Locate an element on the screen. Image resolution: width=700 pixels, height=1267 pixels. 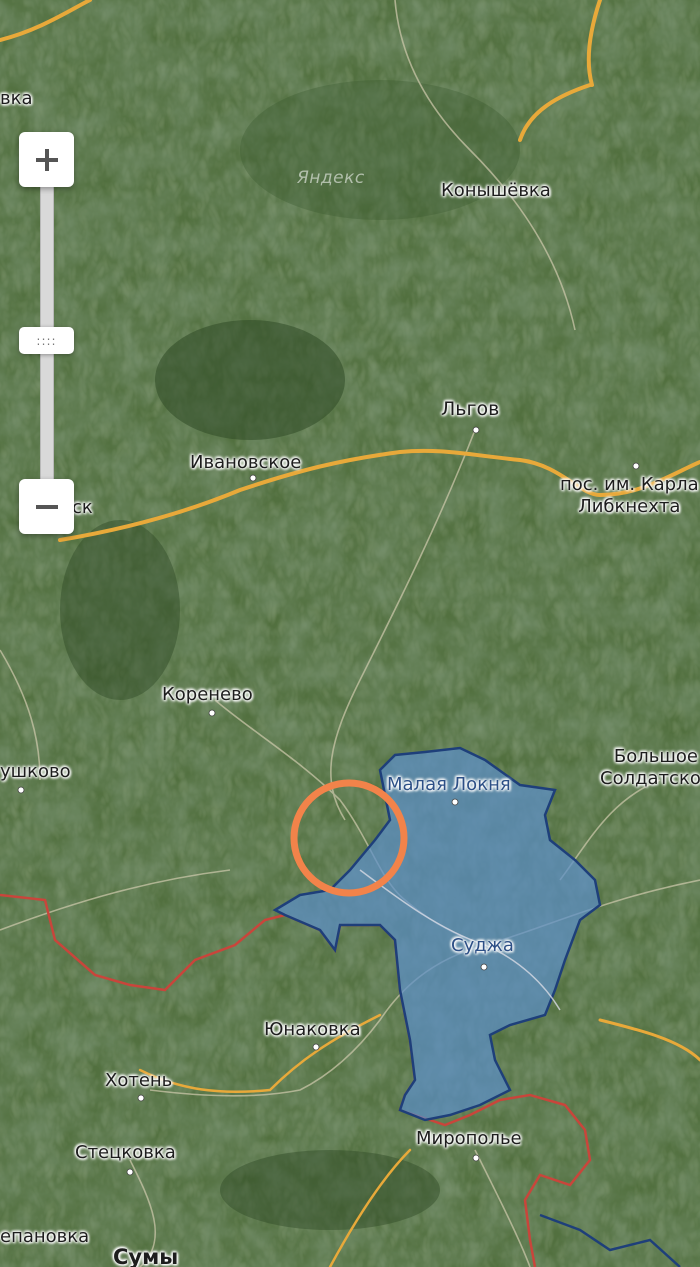
place-label-konyshevka: Конышёвка is located at coordinates (496, 191).